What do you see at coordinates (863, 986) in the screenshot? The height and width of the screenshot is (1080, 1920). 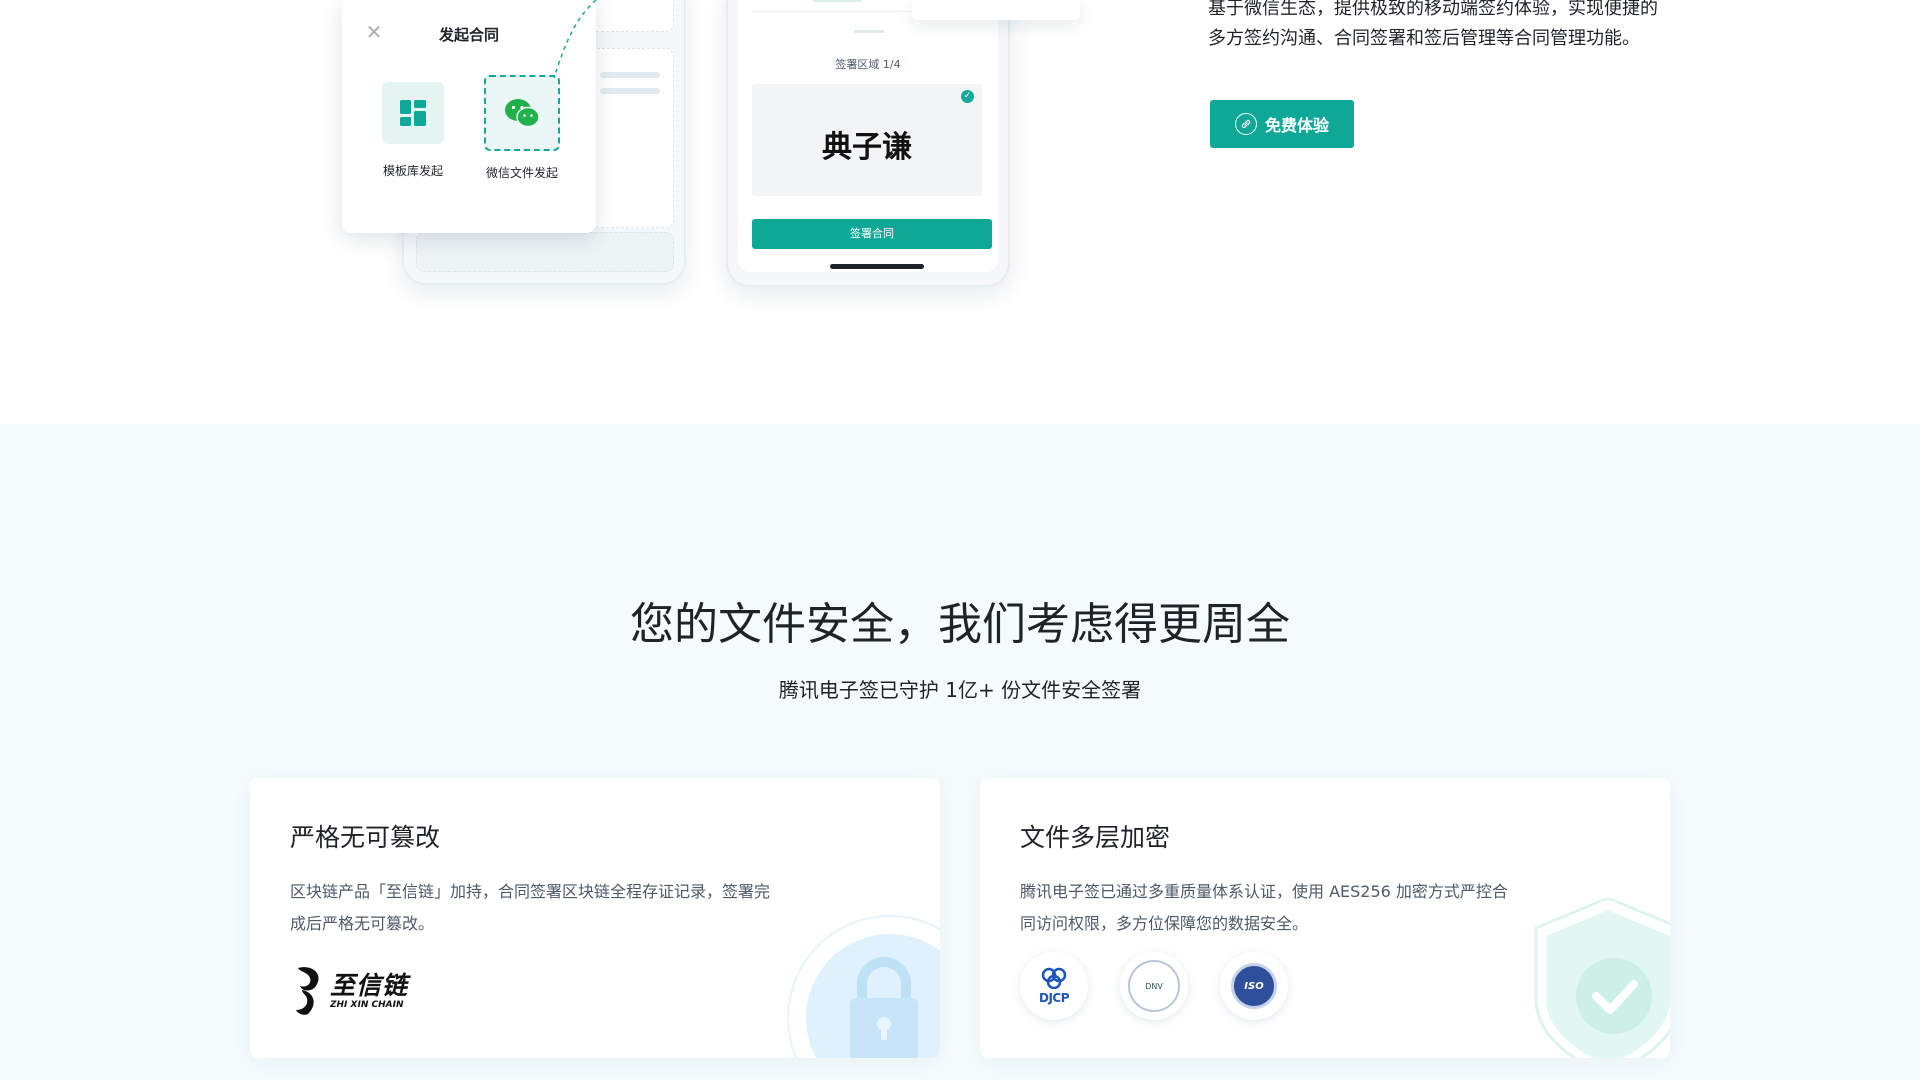 I see `lock-icon` at bounding box center [863, 986].